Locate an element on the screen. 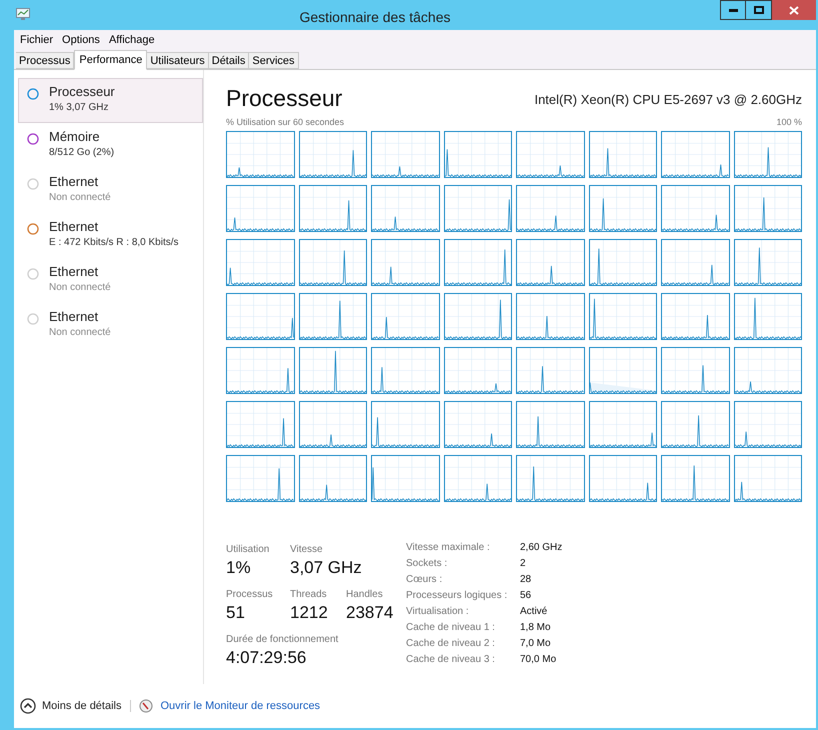 This screenshot has width=818, height=730. graph-max-label: 100 % is located at coordinates (789, 122).